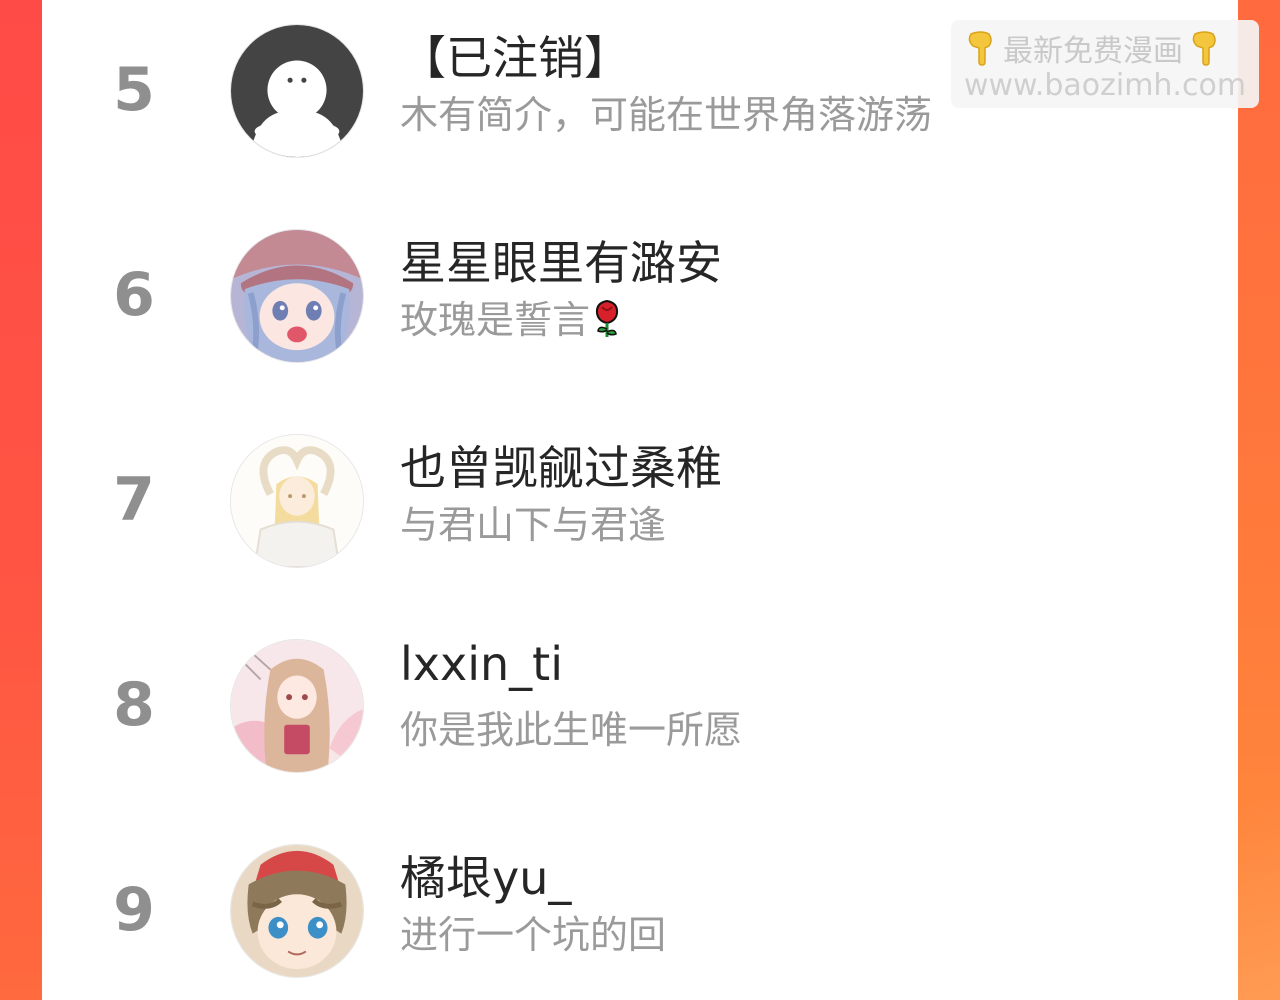 The width and height of the screenshot is (1280, 1000). I want to click on user-bio: 木有简介，可能在世界角落游荡, so click(666, 115).